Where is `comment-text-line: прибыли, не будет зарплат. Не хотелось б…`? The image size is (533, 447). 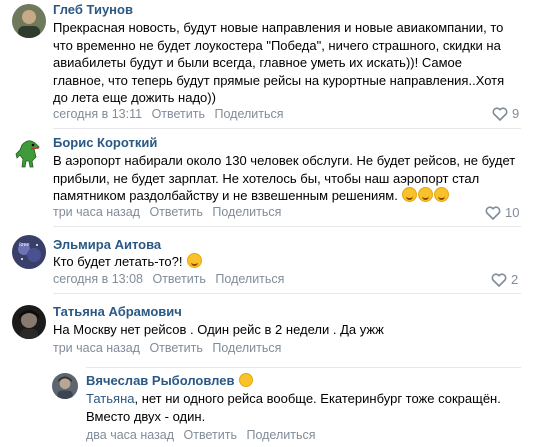
comment-text-line: прибыли, не будет зарплат. Не хотелось б… is located at coordinates (266, 178).